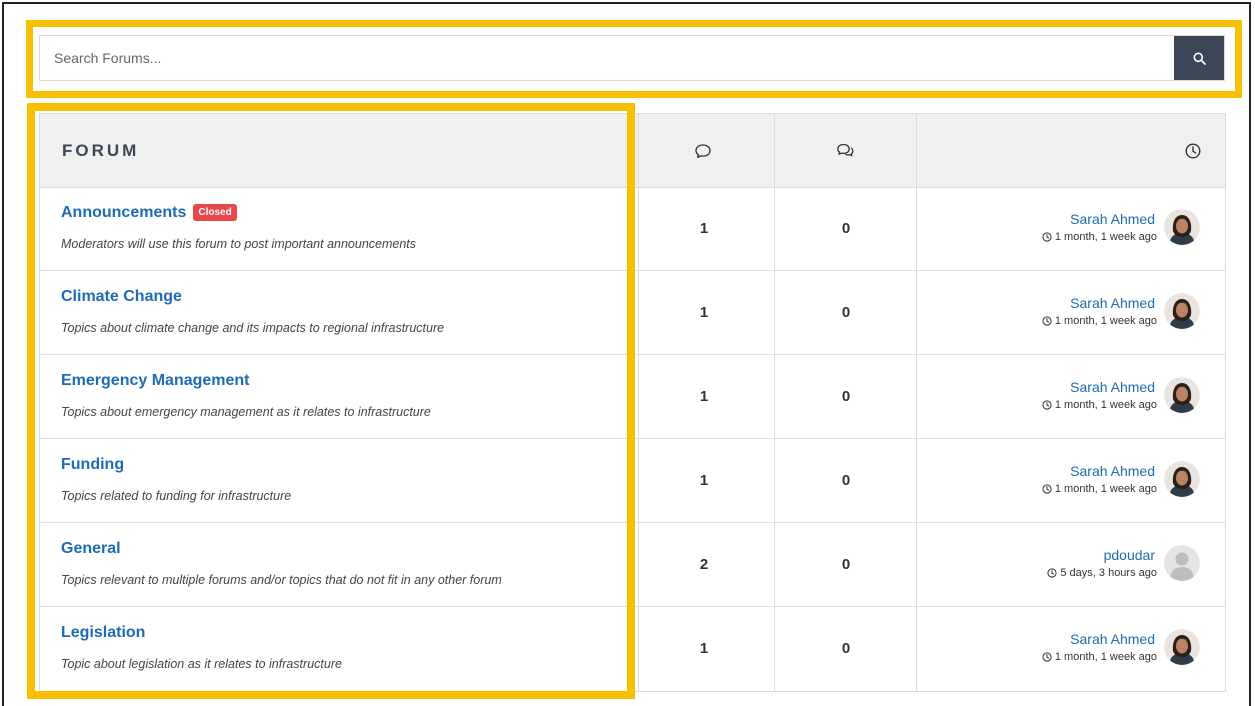 This screenshot has width=1255, height=706. What do you see at coordinates (1108, 573) in the screenshot?
I see `last-post-time-text: 5 days, 3 hours ago` at bounding box center [1108, 573].